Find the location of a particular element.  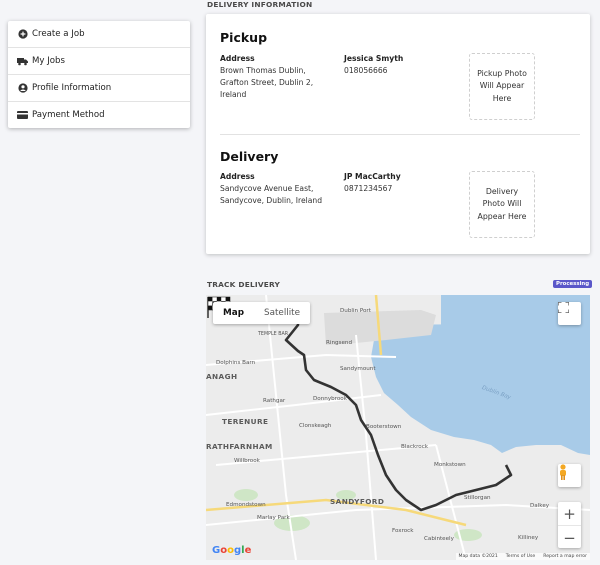

fullscreen-button is located at coordinates (569, 313).